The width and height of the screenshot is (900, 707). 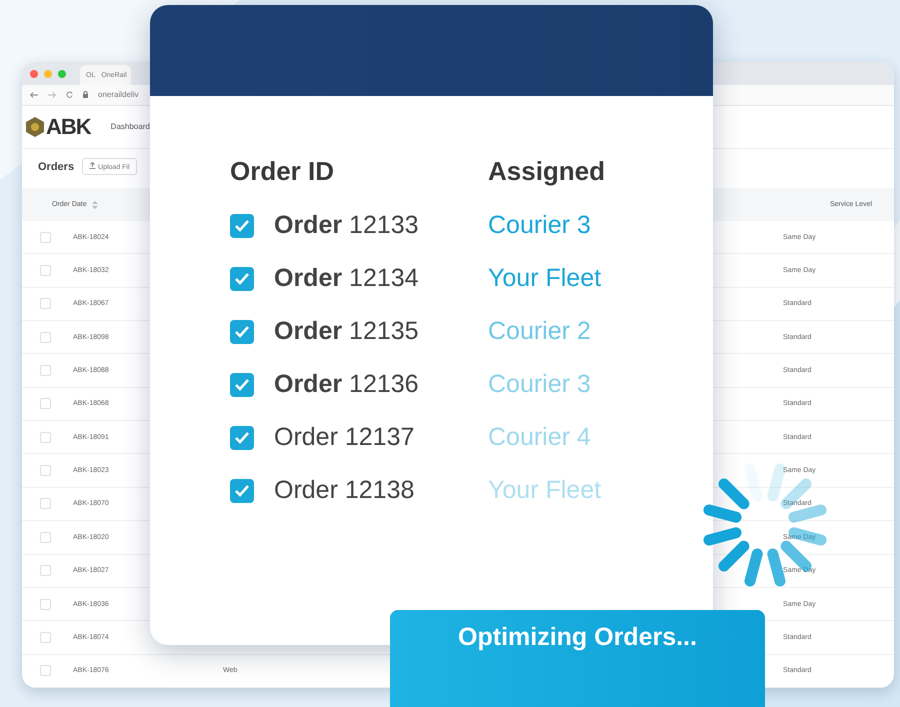 I want to click on assigned-courier: Courier 2, so click(x=540, y=331).